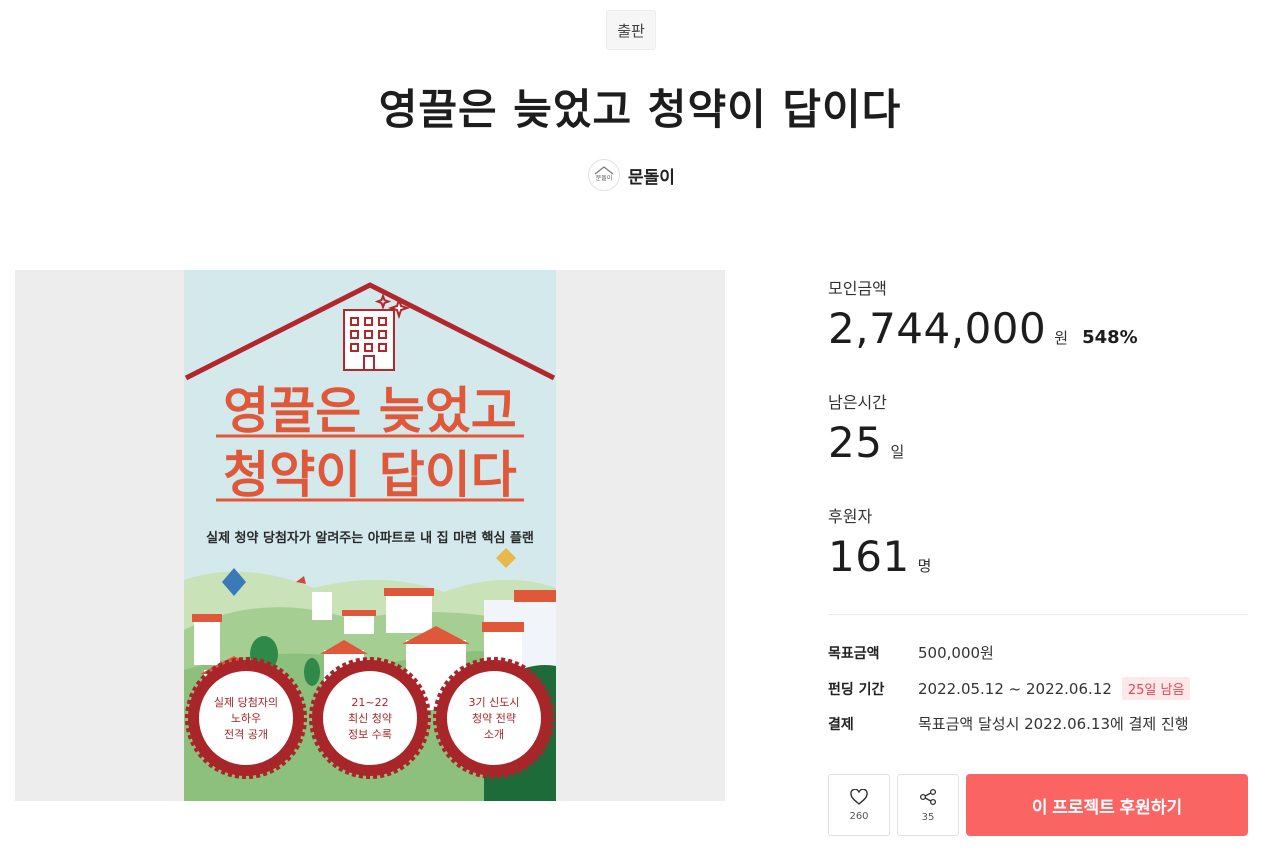 This screenshot has width=1280, height=852. I want to click on raised-percent: 548%, so click(1110, 337).